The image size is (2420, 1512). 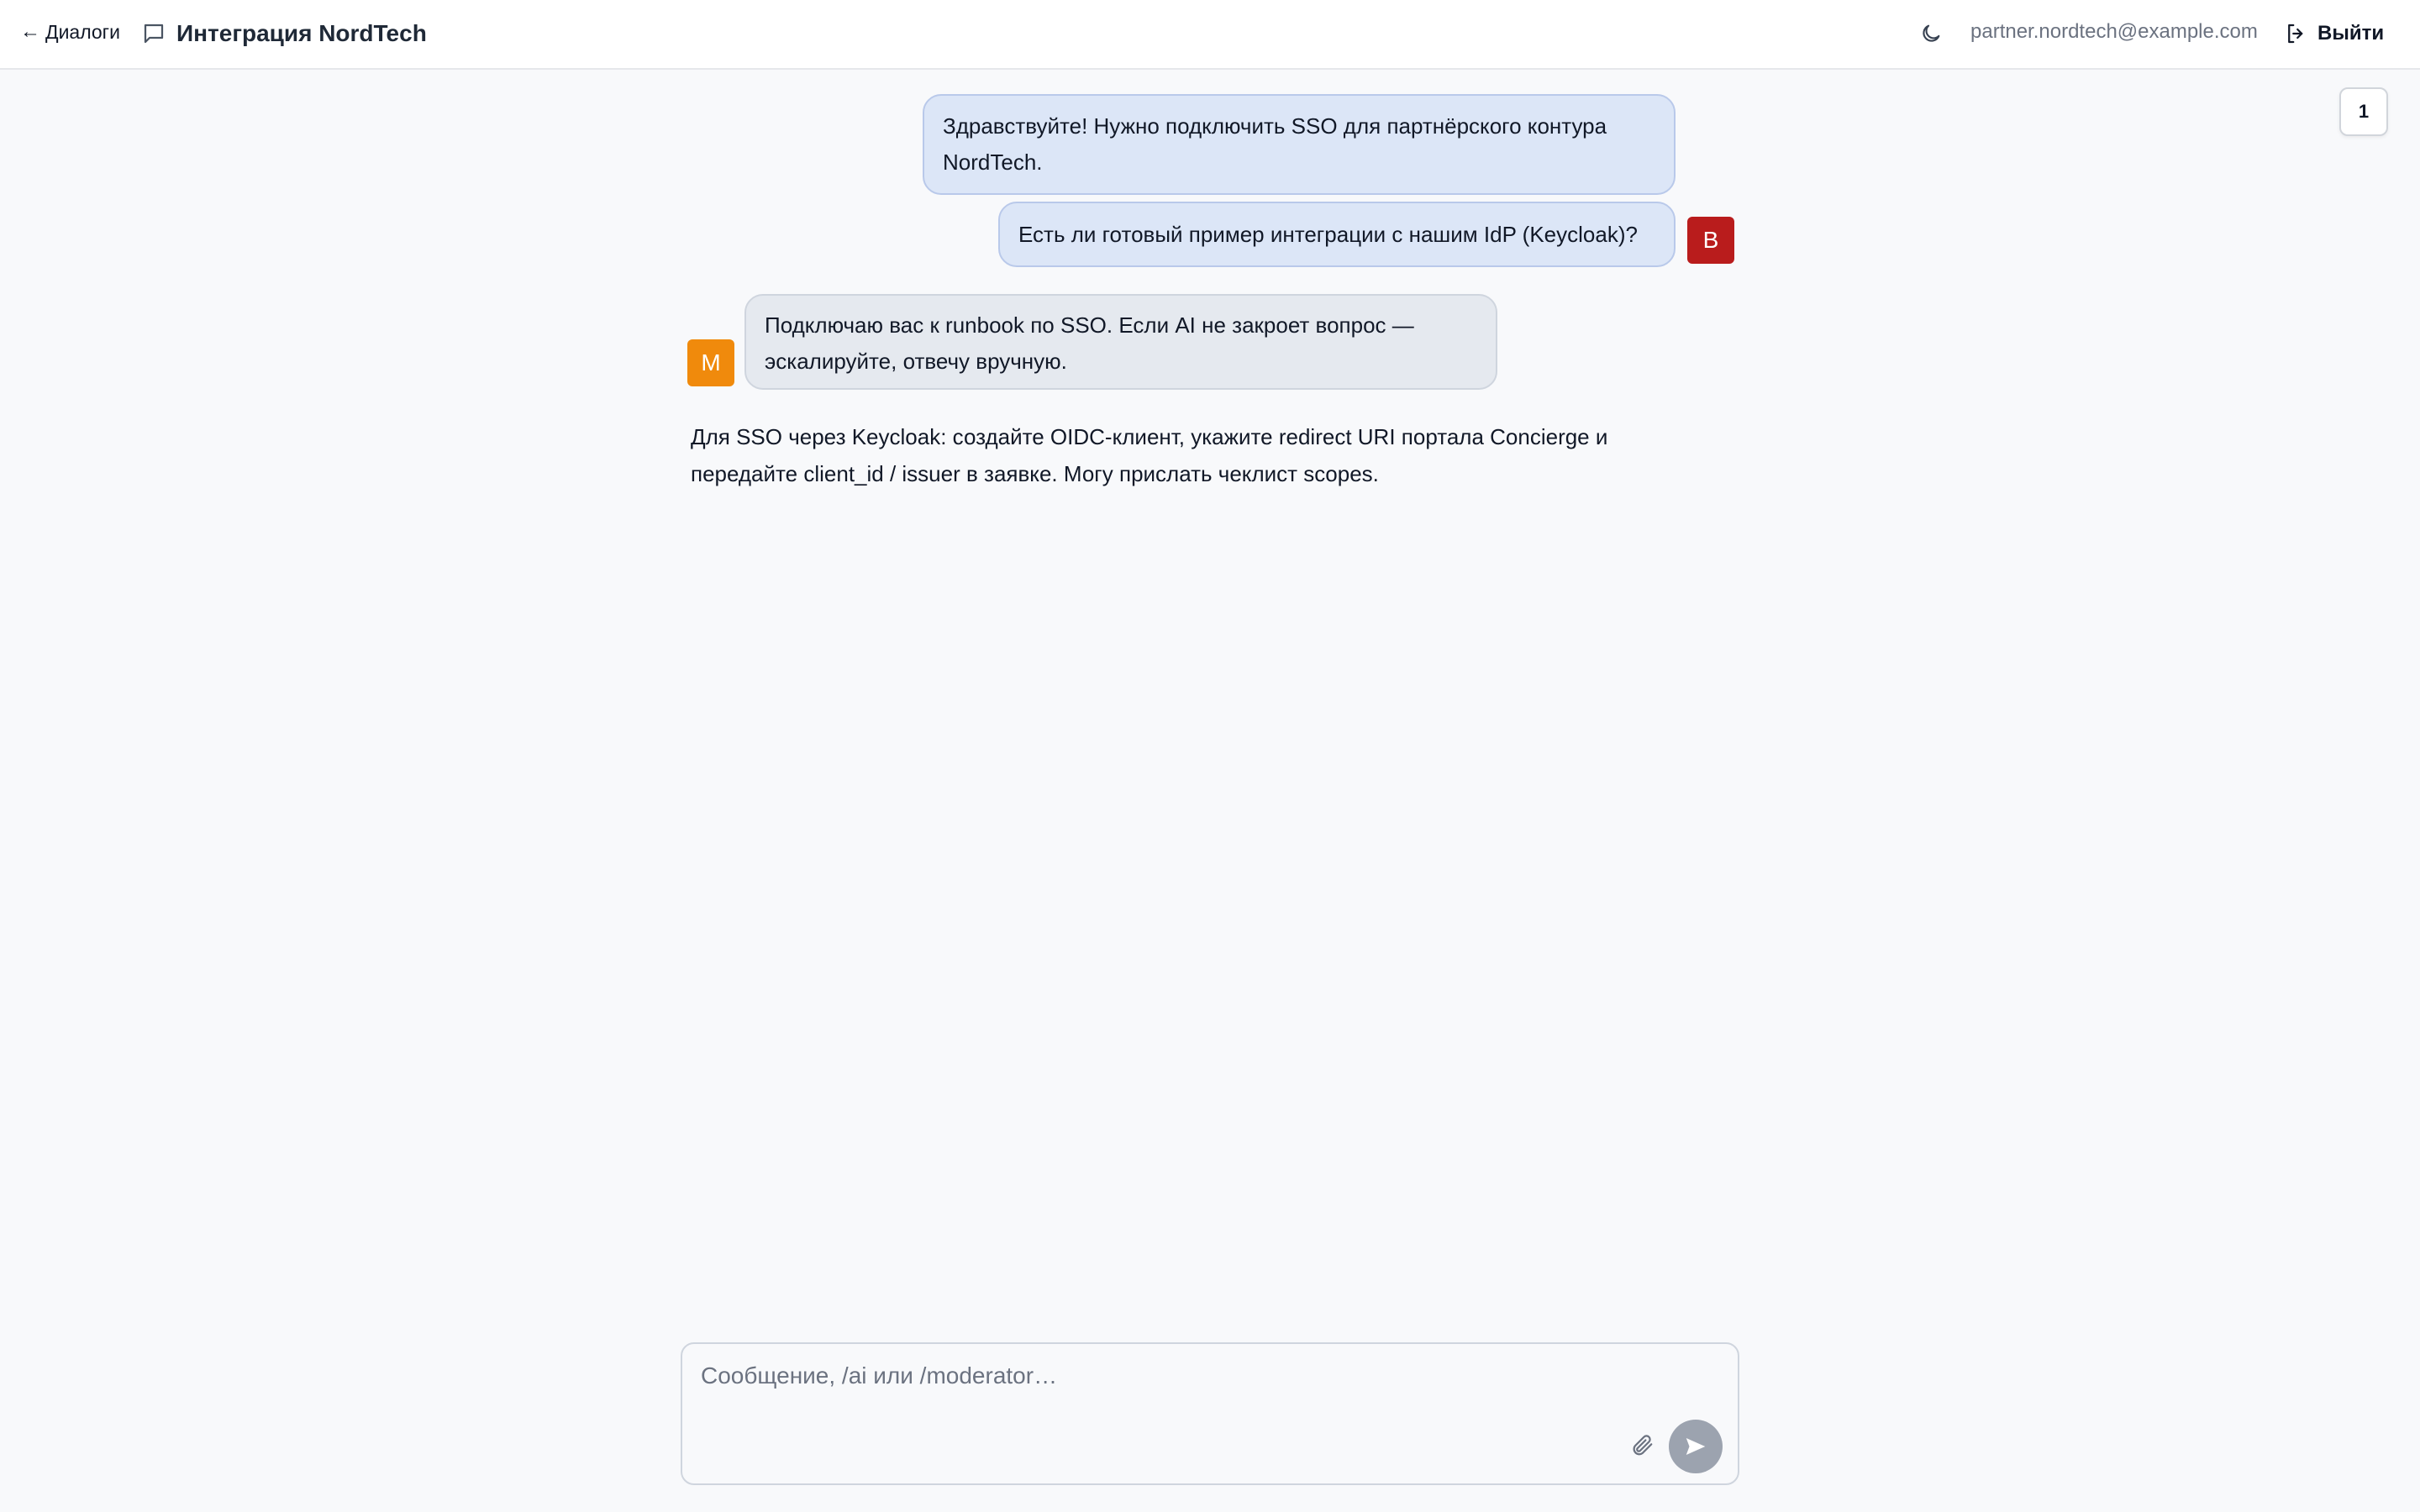 I want to click on chat-title: Интеграция NordTech, so click(x=284, y=33).